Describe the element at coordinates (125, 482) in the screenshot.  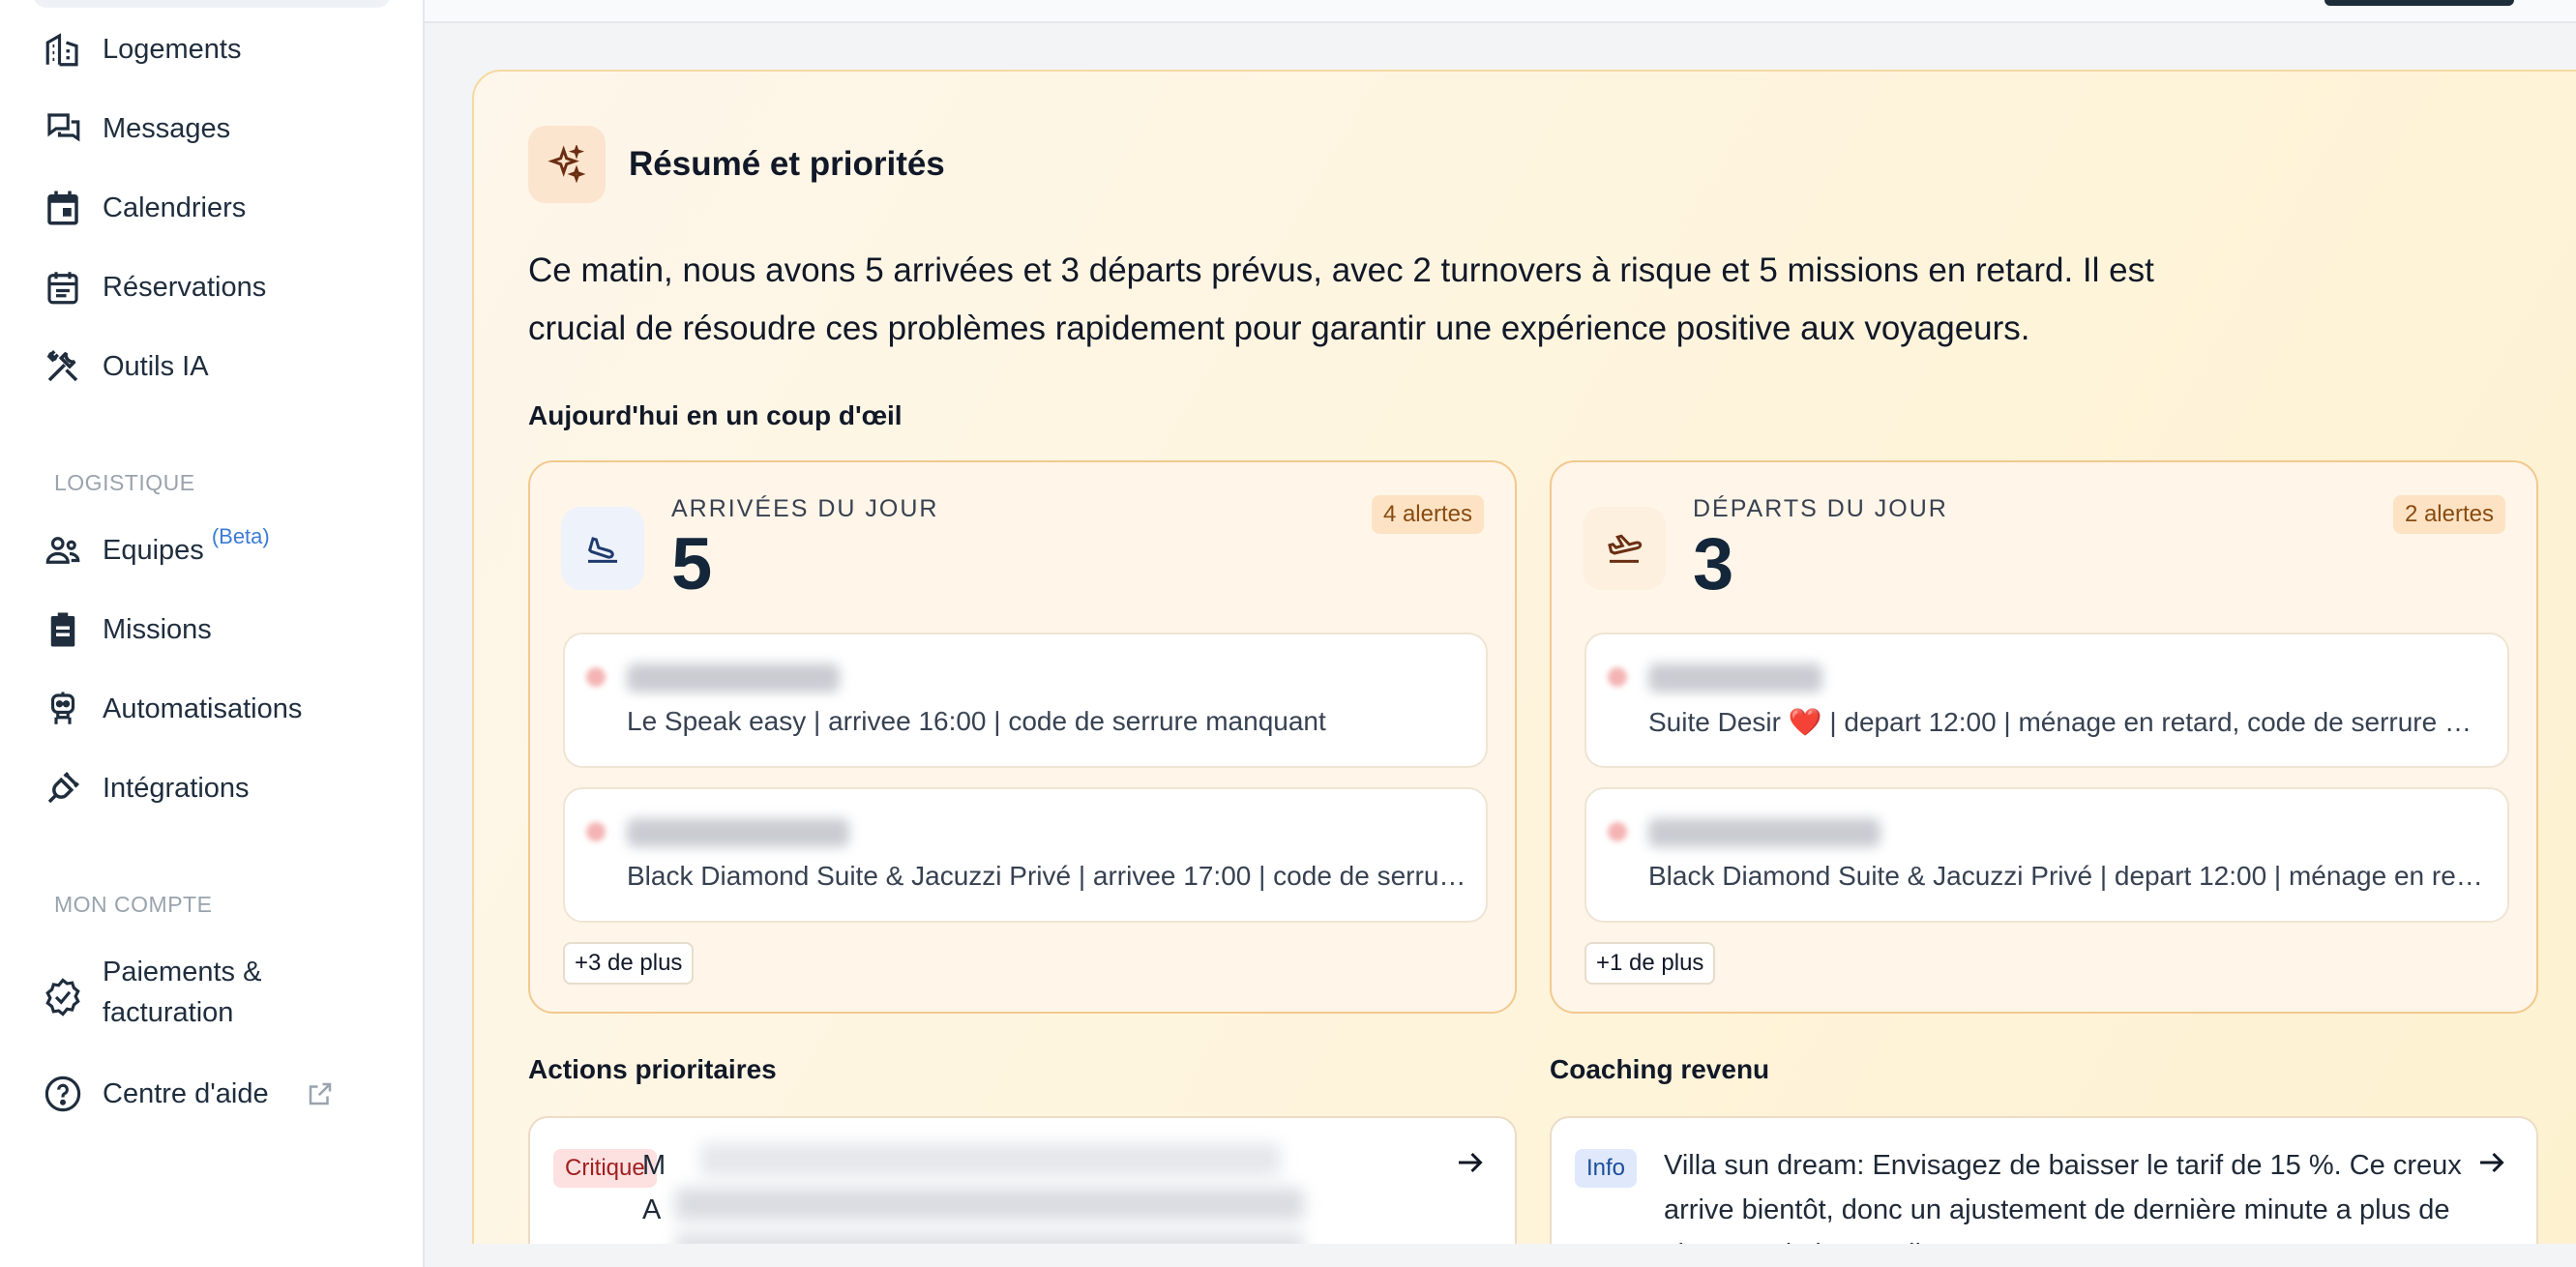
I see `section-label-logistique: LOGISTIQUE` at that location.